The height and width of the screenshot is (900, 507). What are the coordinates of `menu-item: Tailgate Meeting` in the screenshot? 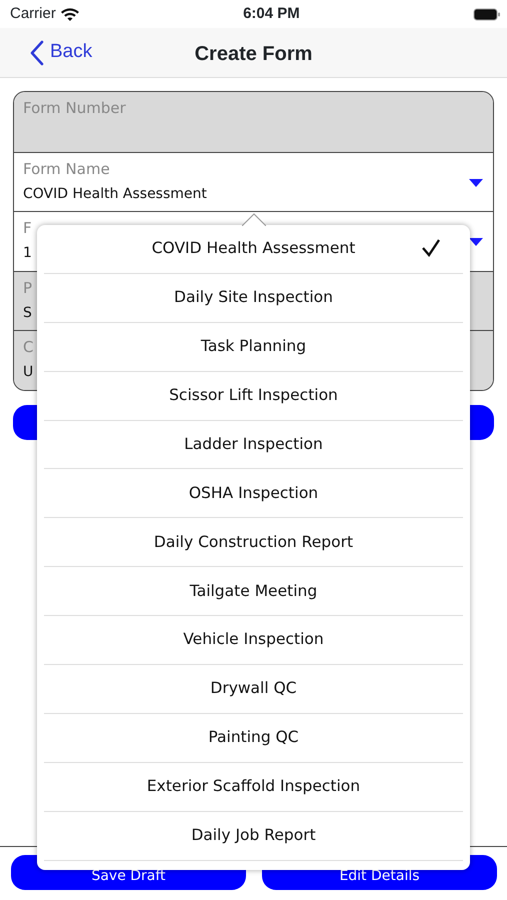 It's located at (253, 591).